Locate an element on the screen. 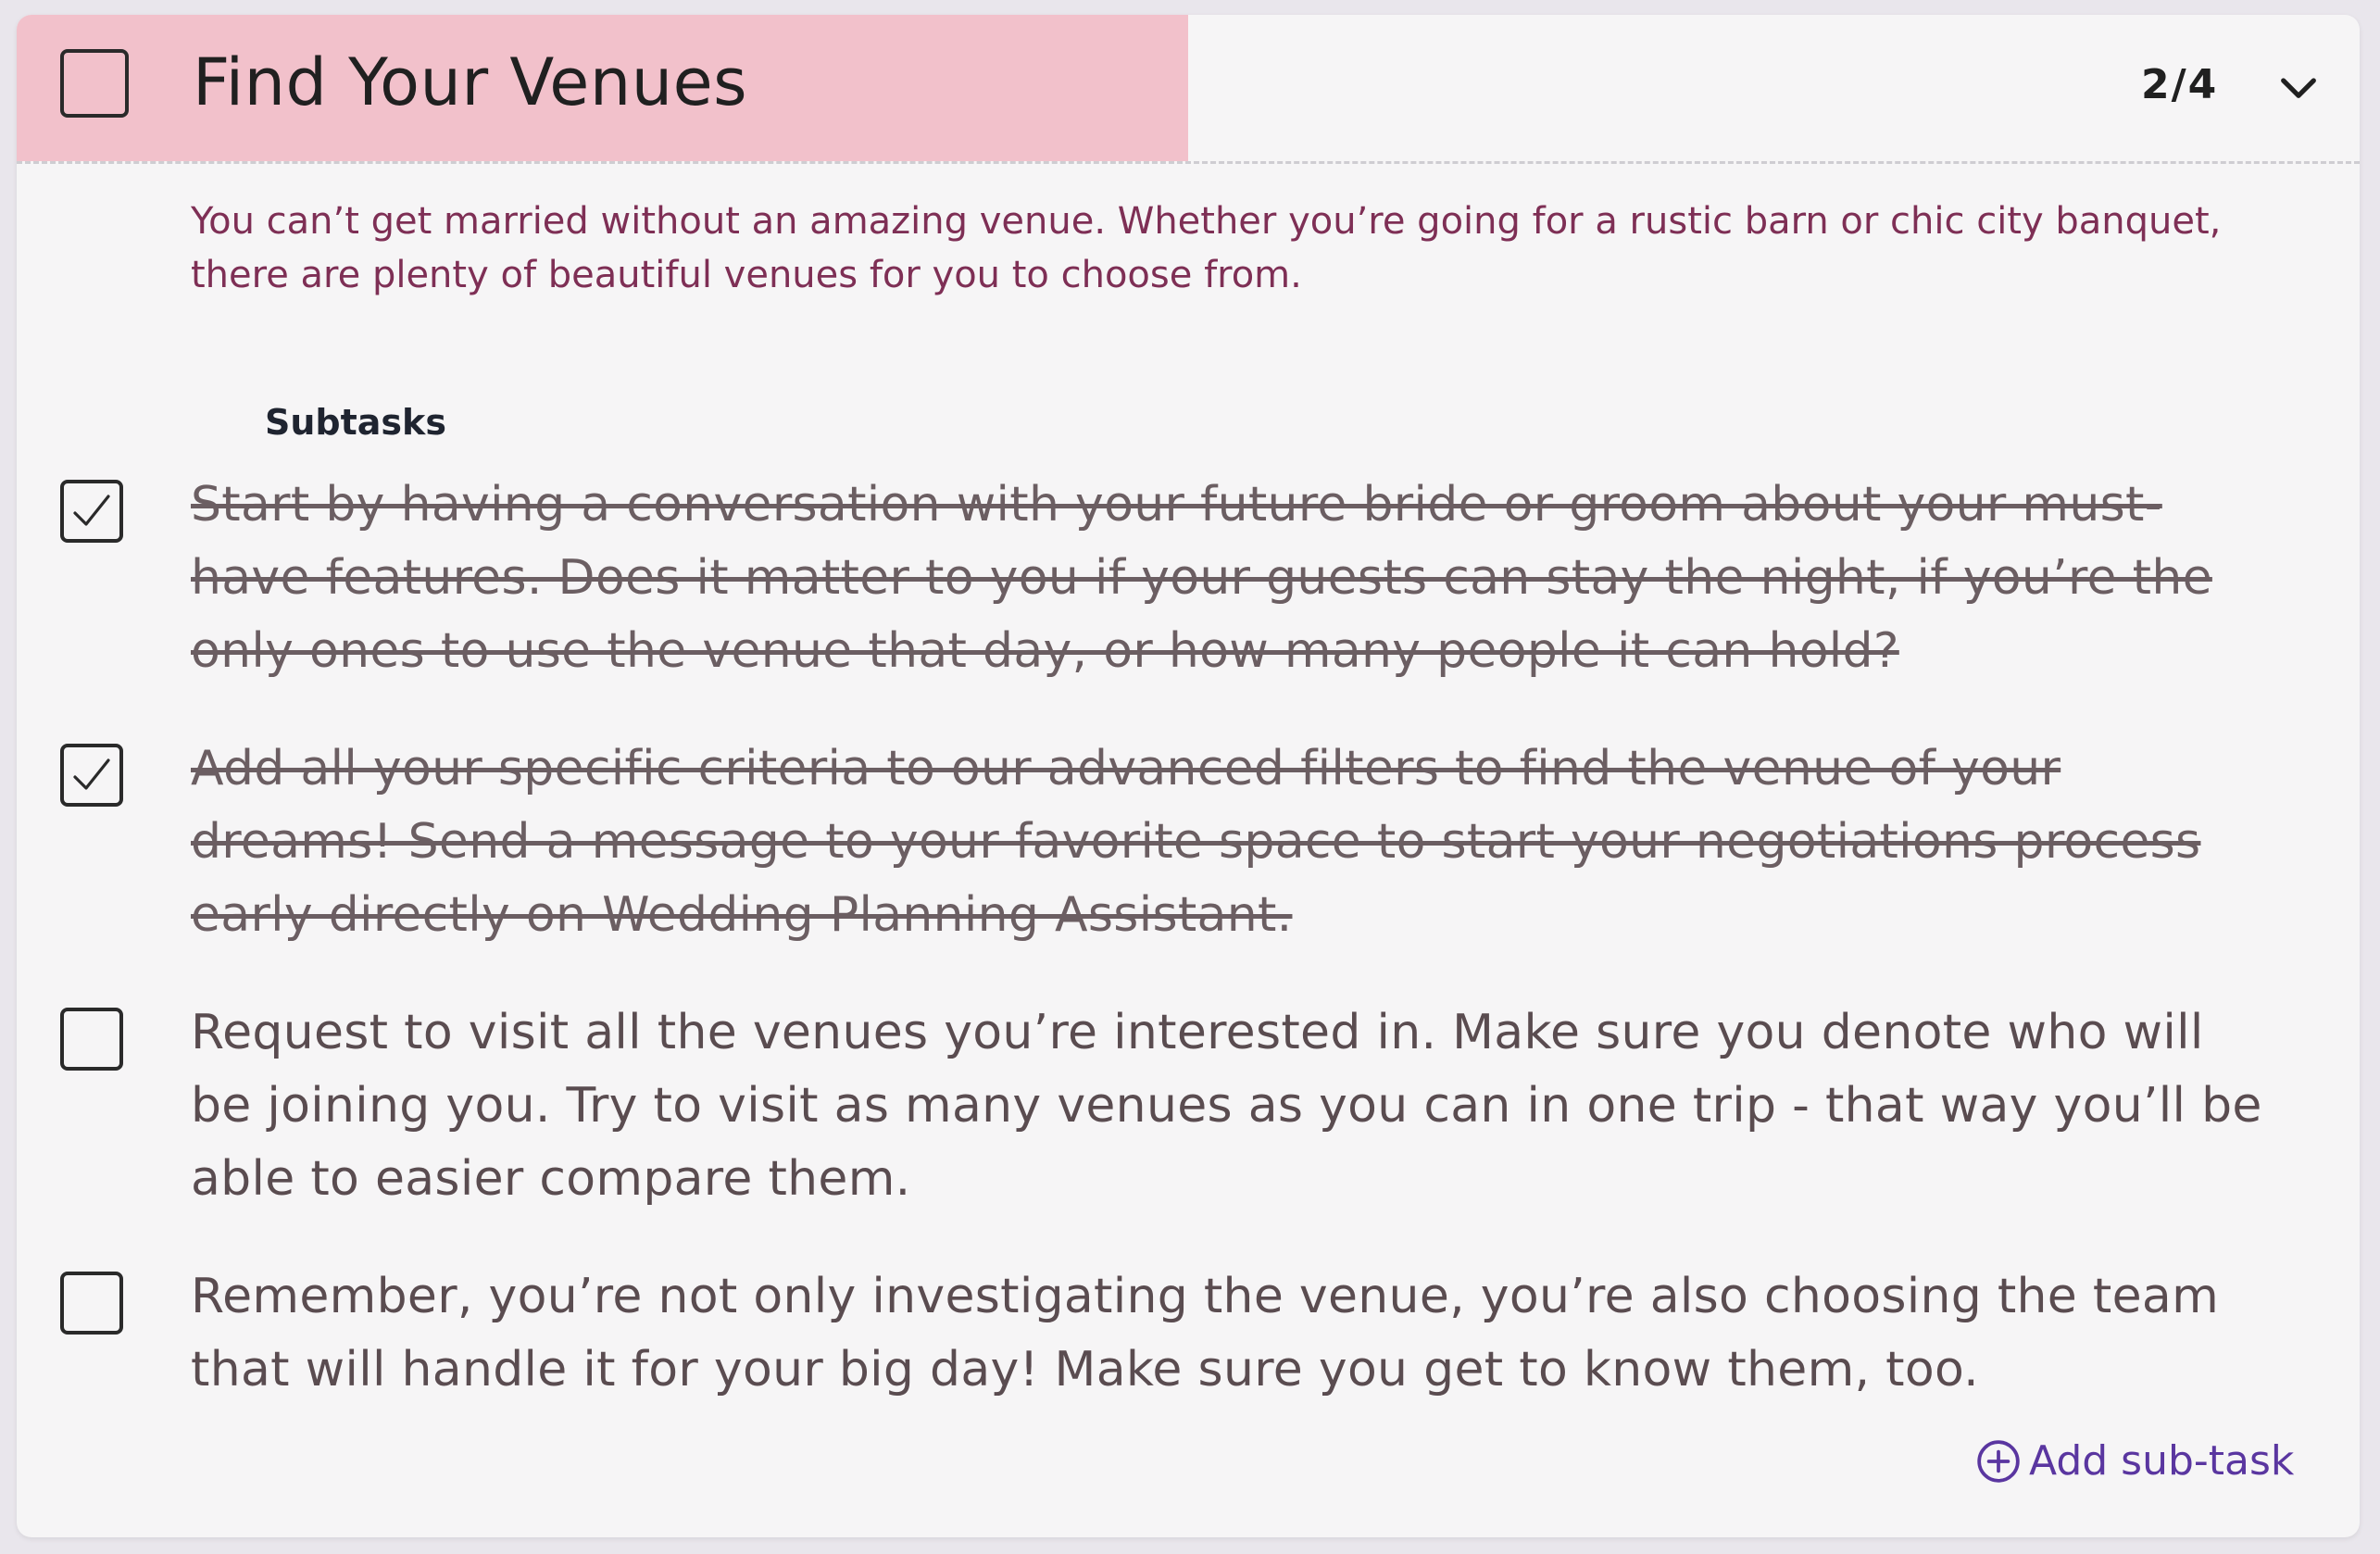 The height and width of the screenshot is (1554, 2380). add-subtask-button: Add sub-task is located at coordinates (2134, 1461).